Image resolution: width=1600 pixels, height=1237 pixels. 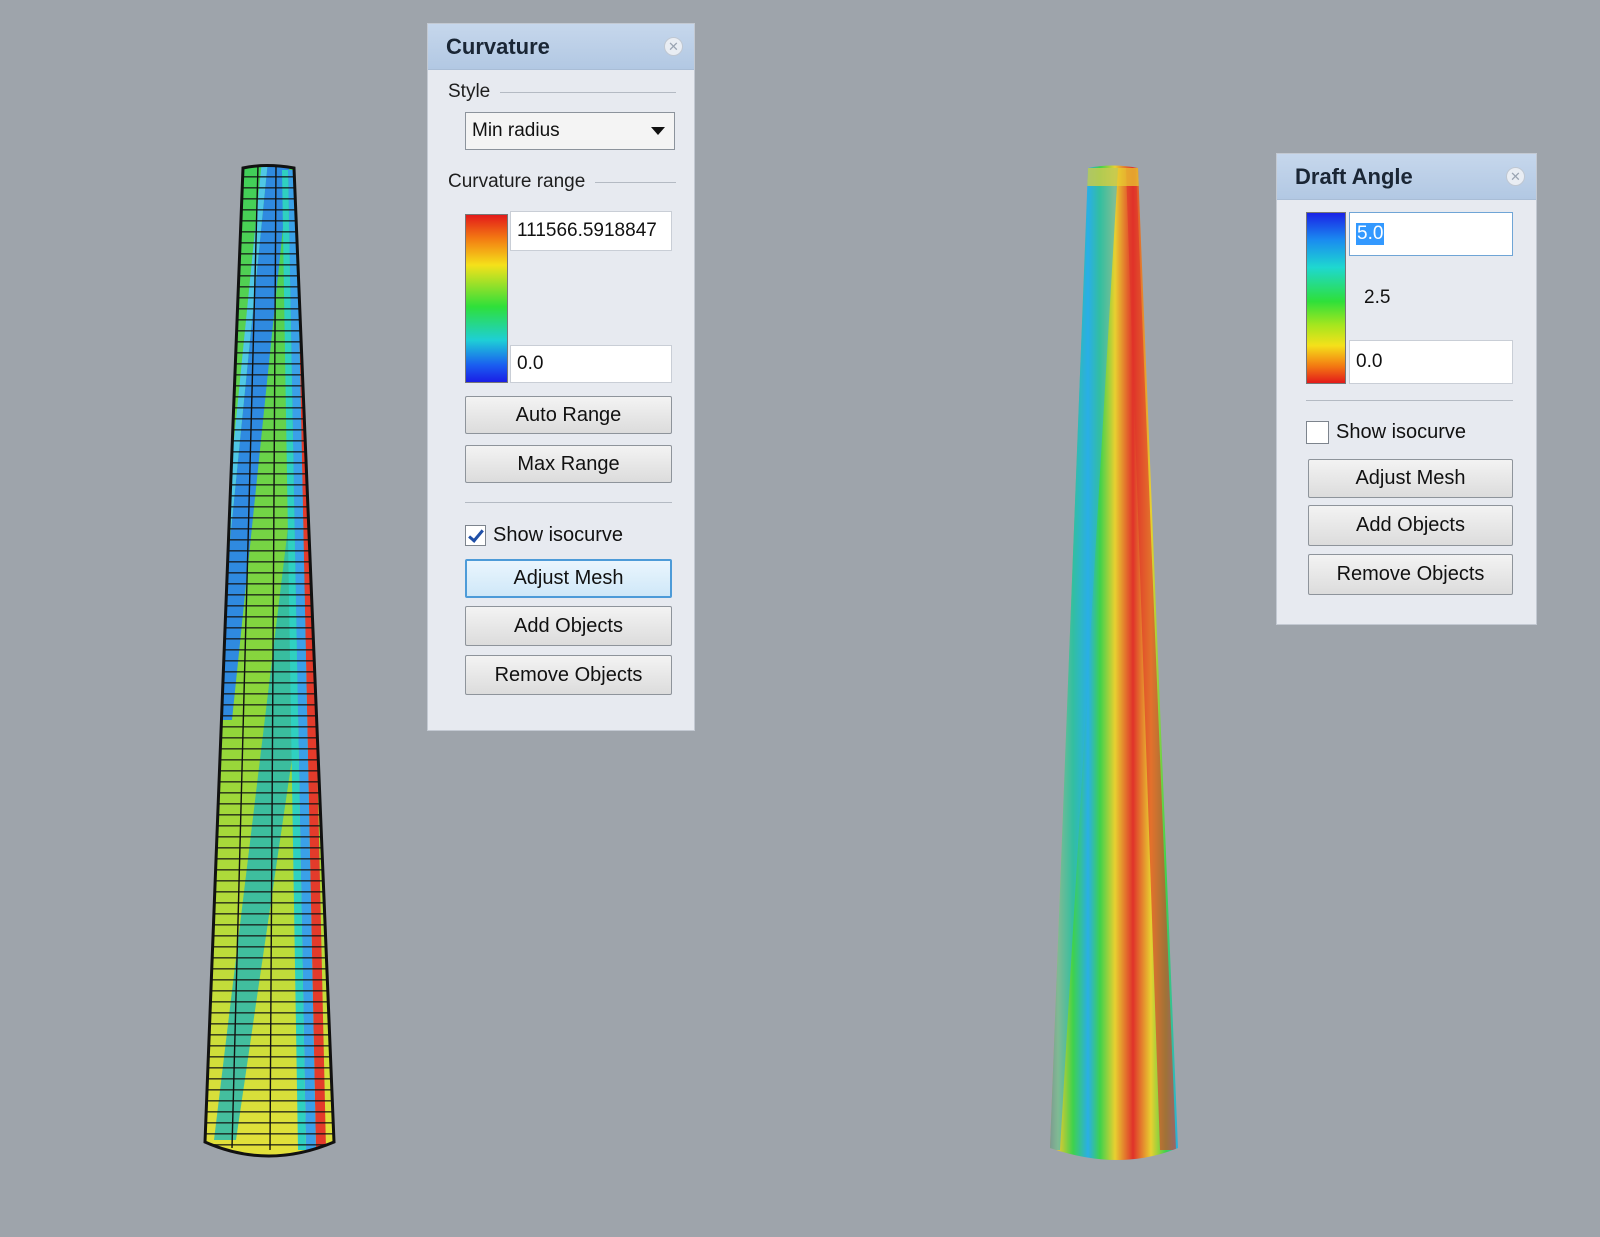 I want to click on max-range-button: Max Range, so click(x=568, y=464).